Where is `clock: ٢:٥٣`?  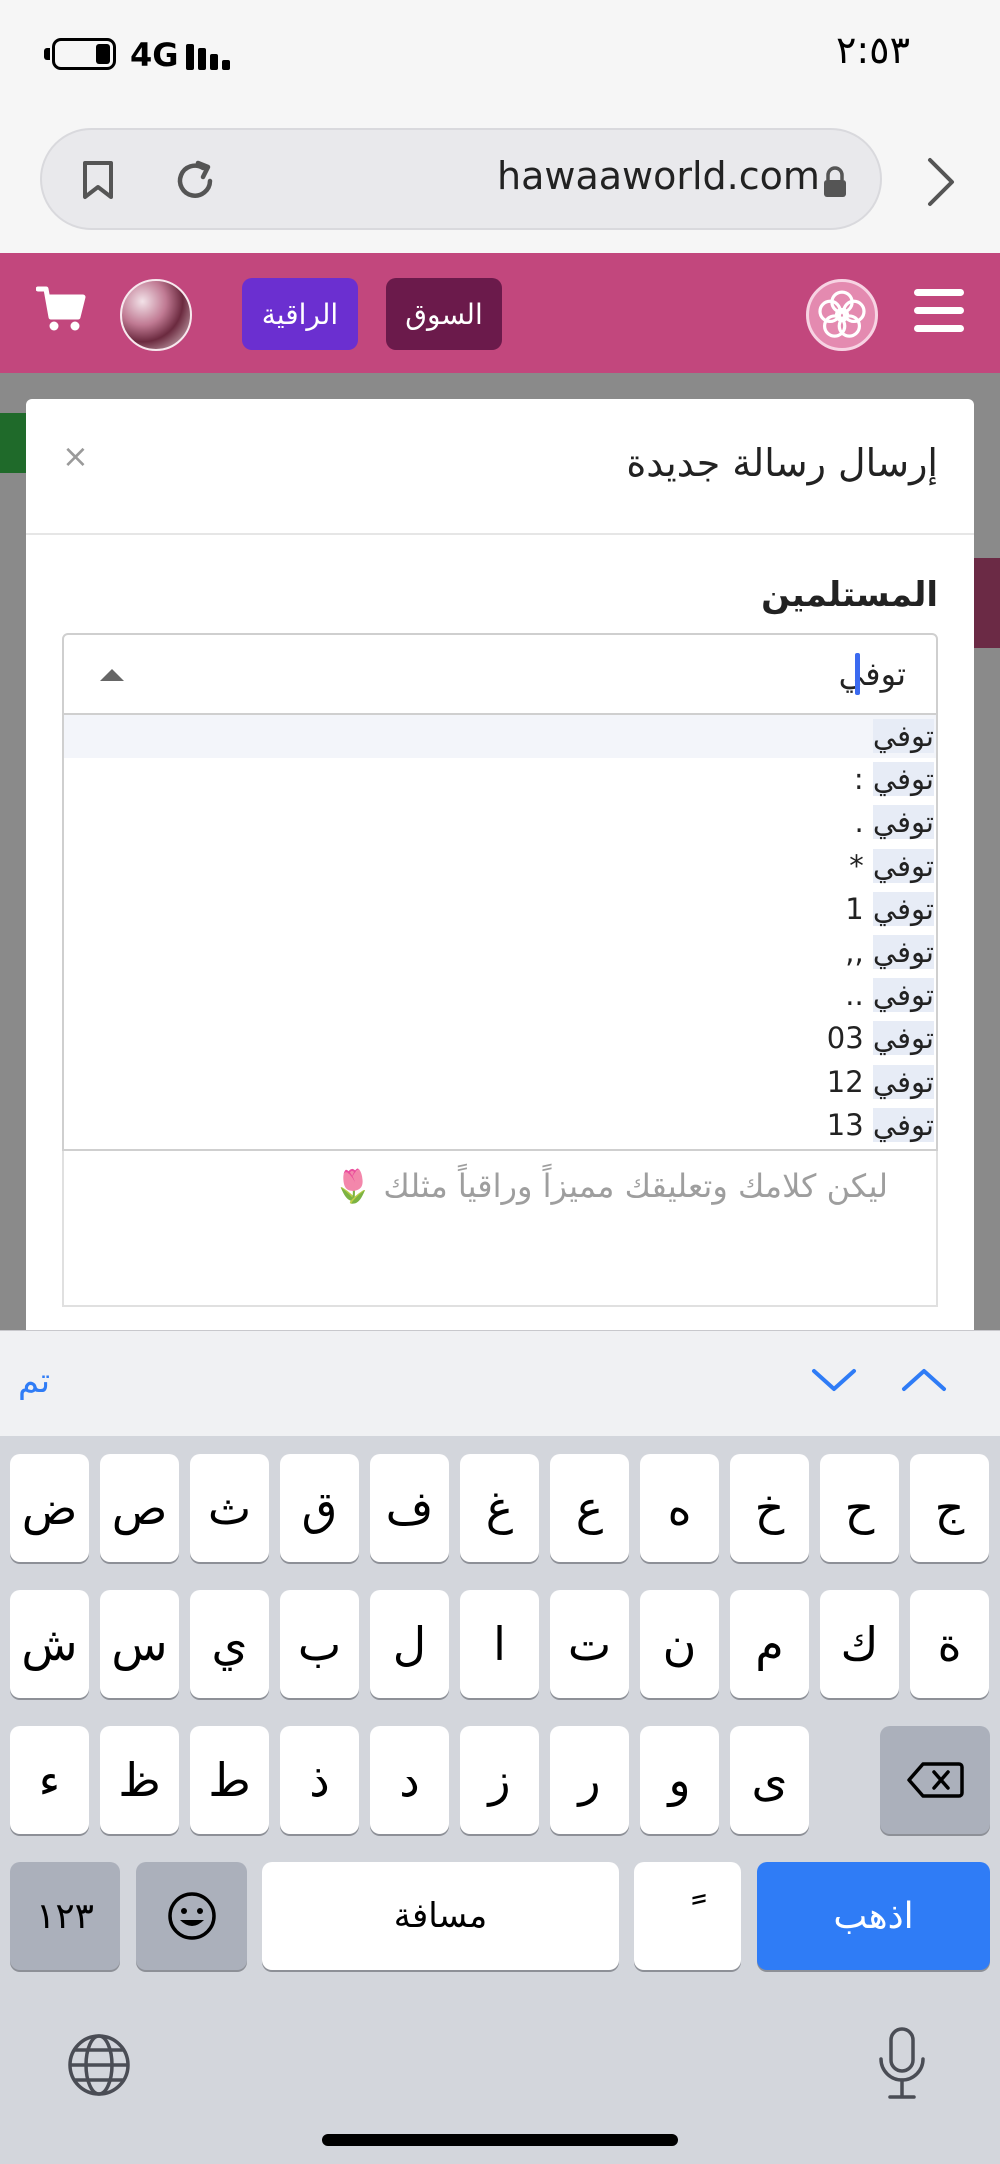 clock: ٢:٥٣ is located at coordinates (872, 50).